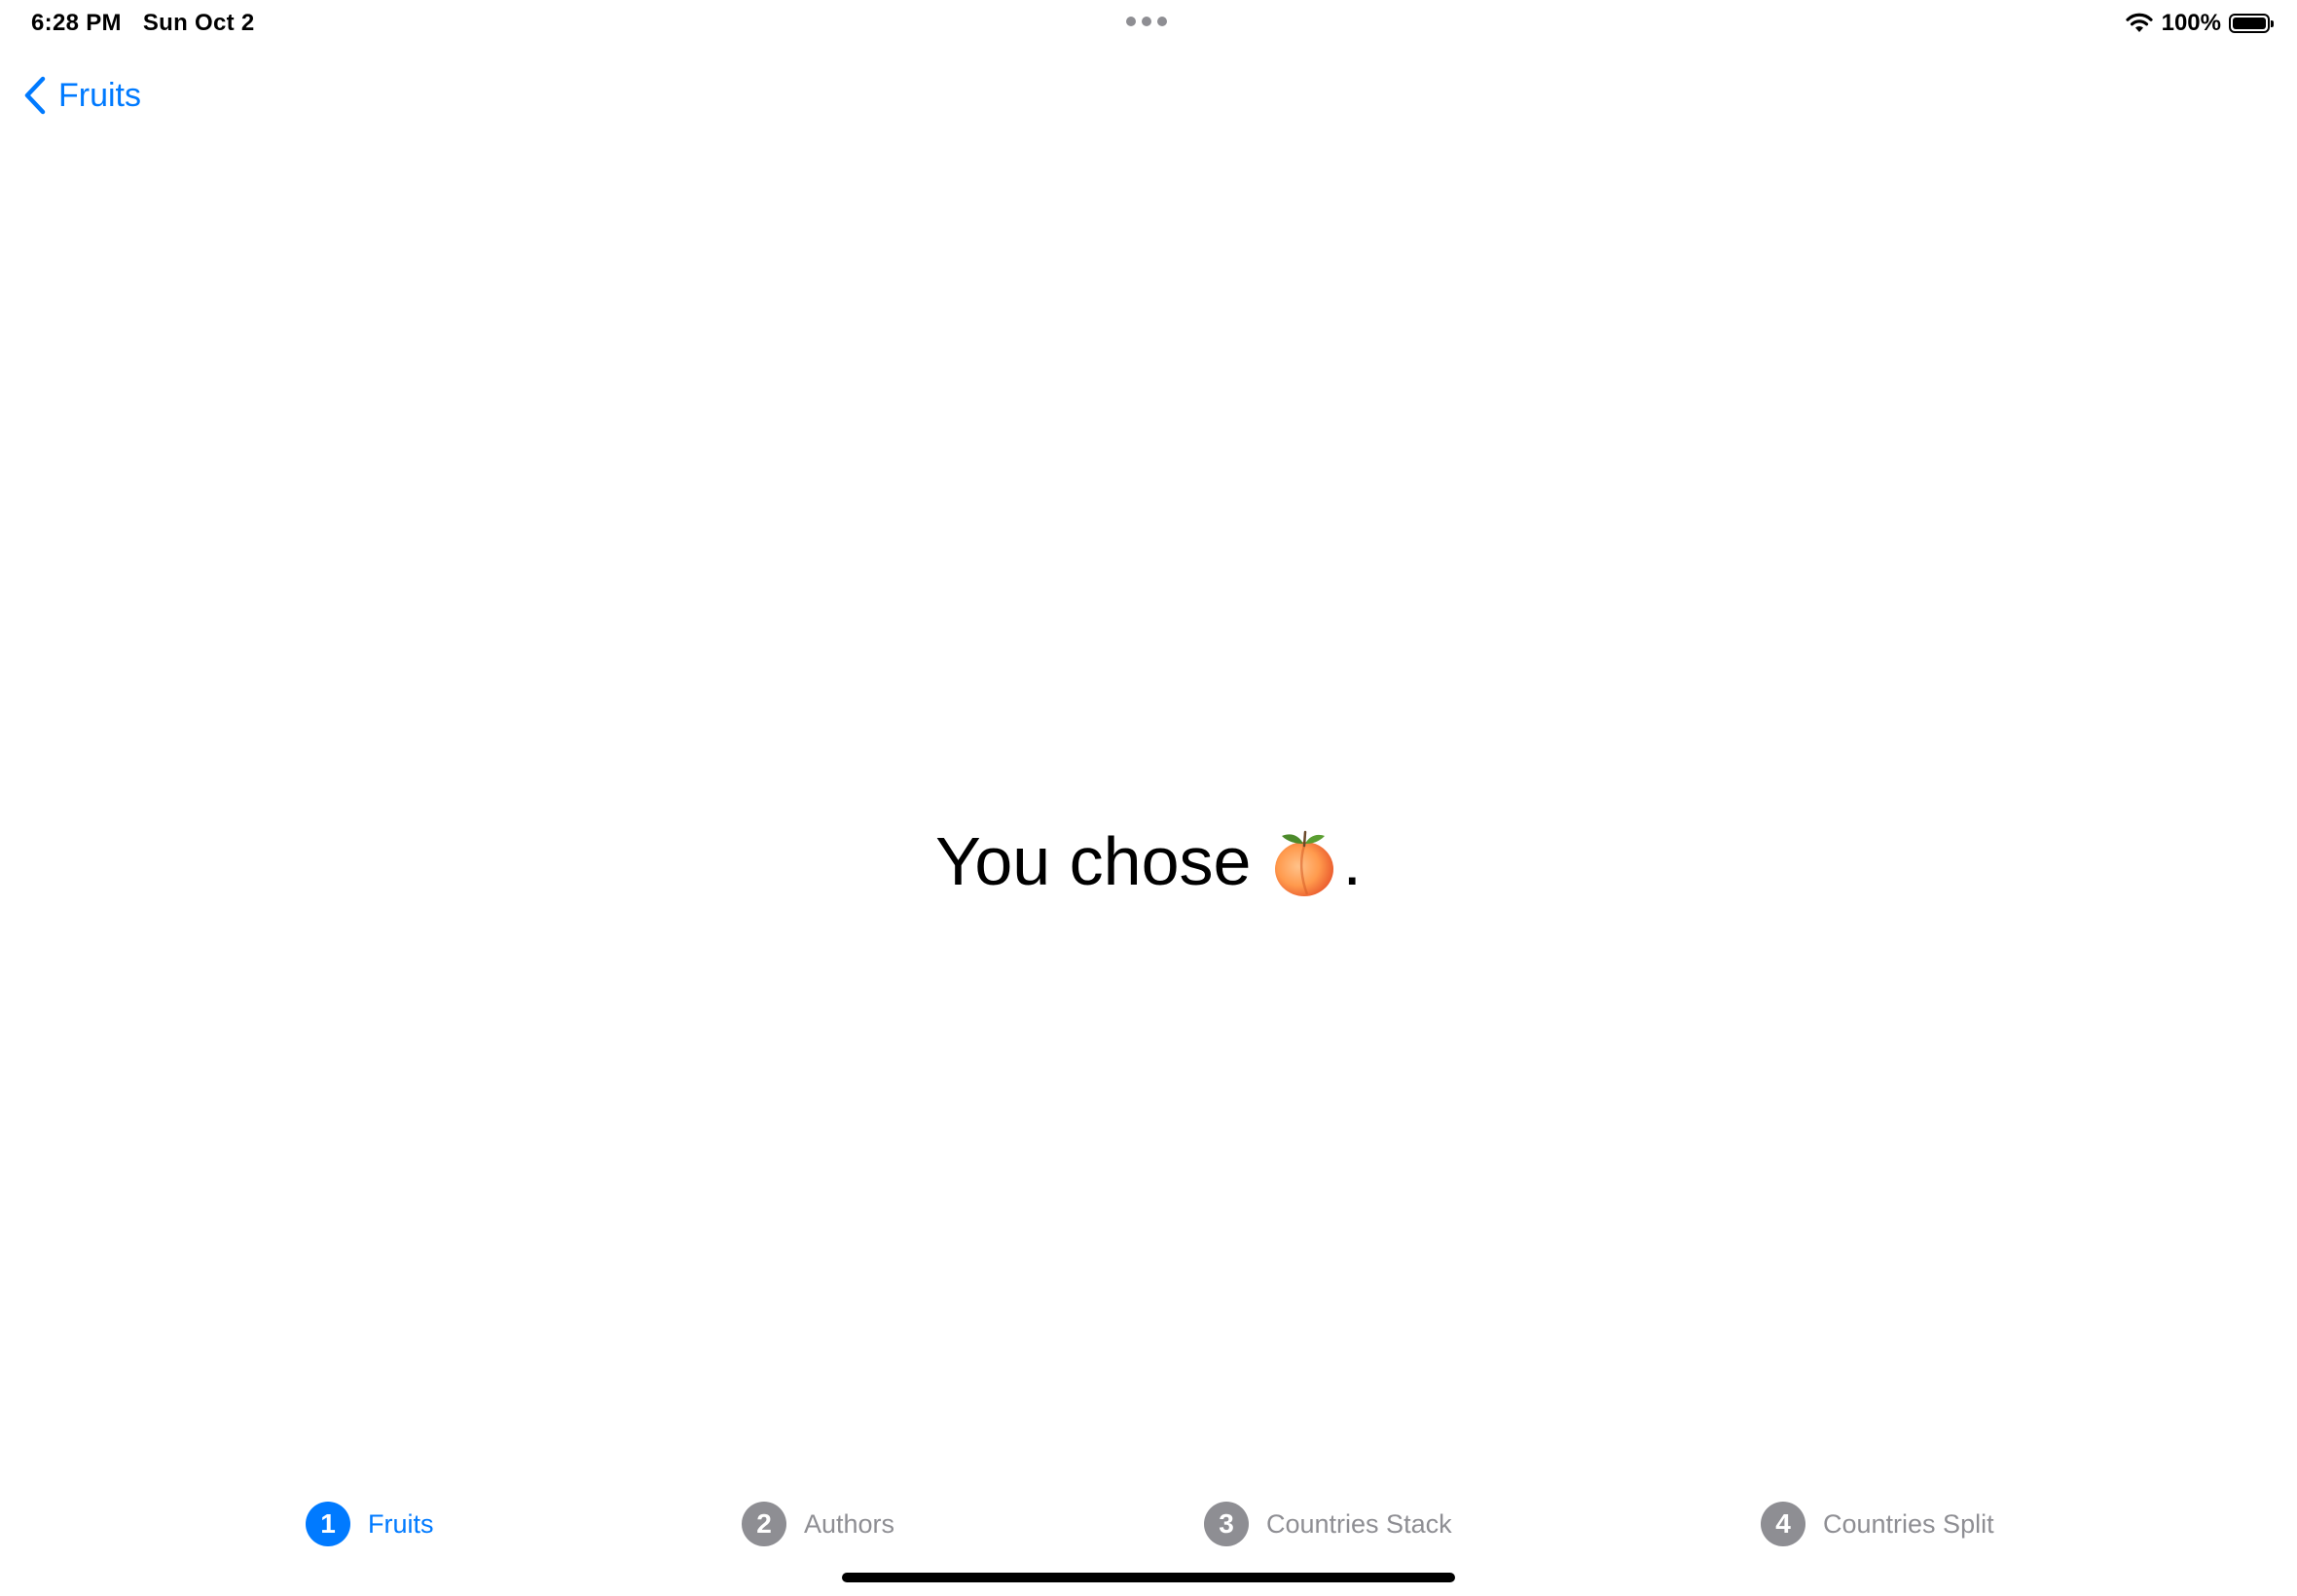 The width and height of the screenshot is (2297, 1596). I want to click on battery-icon, so click(2251, 23).